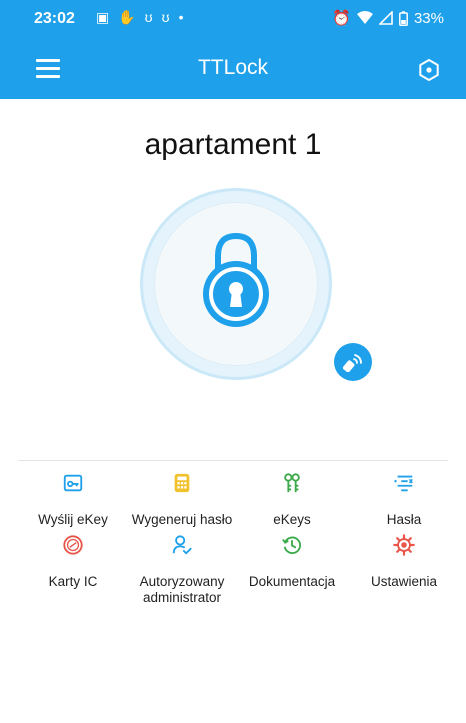  What do you see at coordinates (233, 19) in the screenshot?
I see `status-bar: 23:02 ▣✋ʊʊ• ⏰ 33%` at bounding box center [233, 19].